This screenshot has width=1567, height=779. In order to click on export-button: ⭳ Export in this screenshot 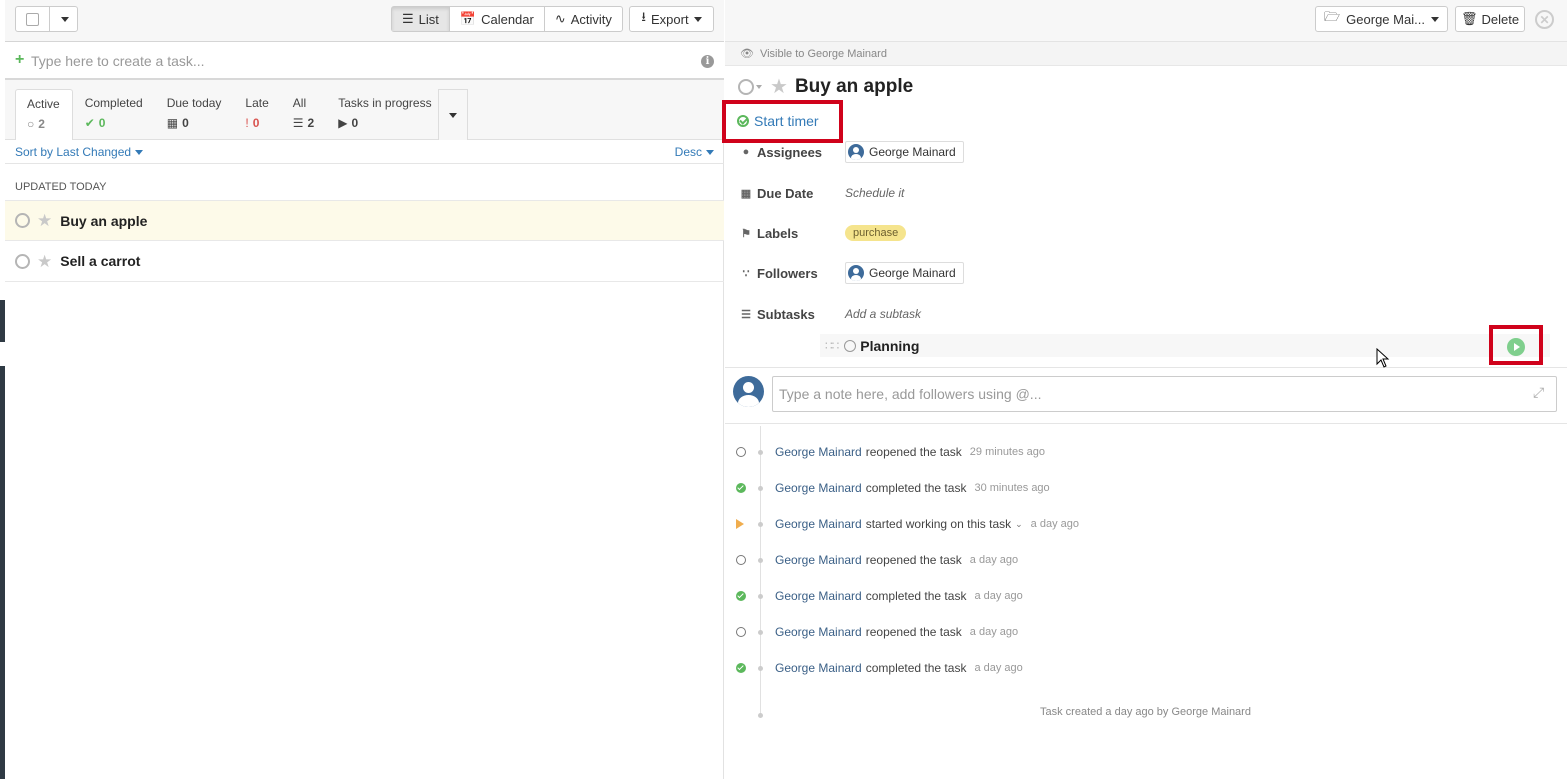, I will do `click(671, 19)`.